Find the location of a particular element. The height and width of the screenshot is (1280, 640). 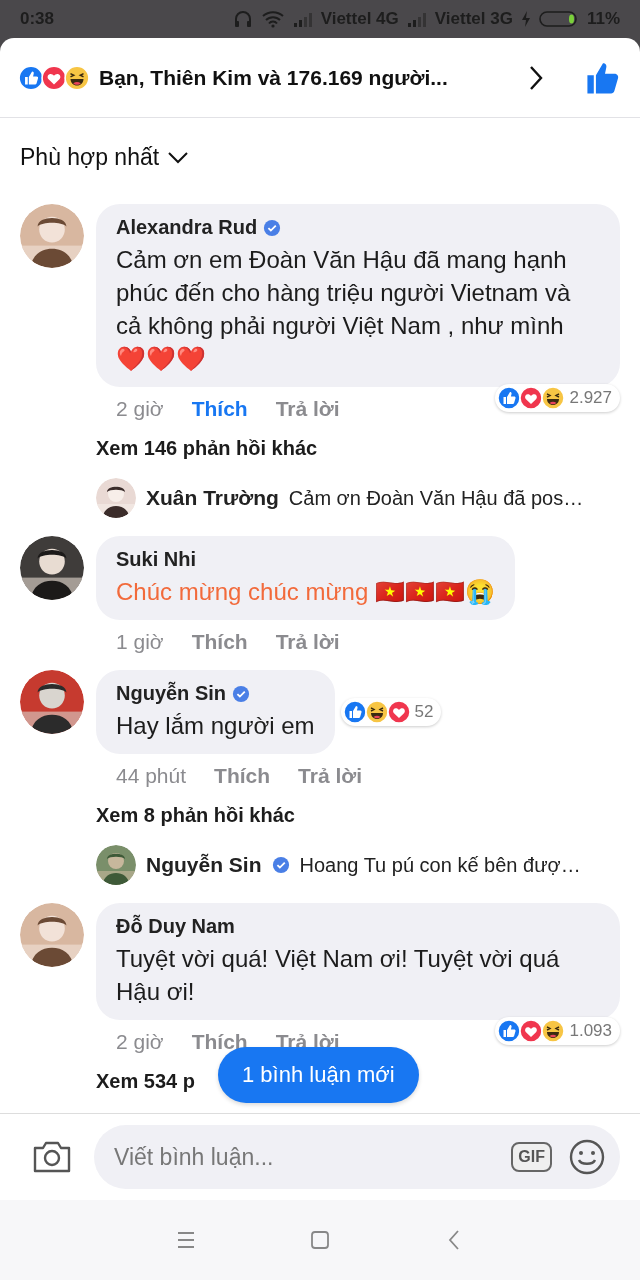

chevron-right-icon is located at coordinates (536, 77).